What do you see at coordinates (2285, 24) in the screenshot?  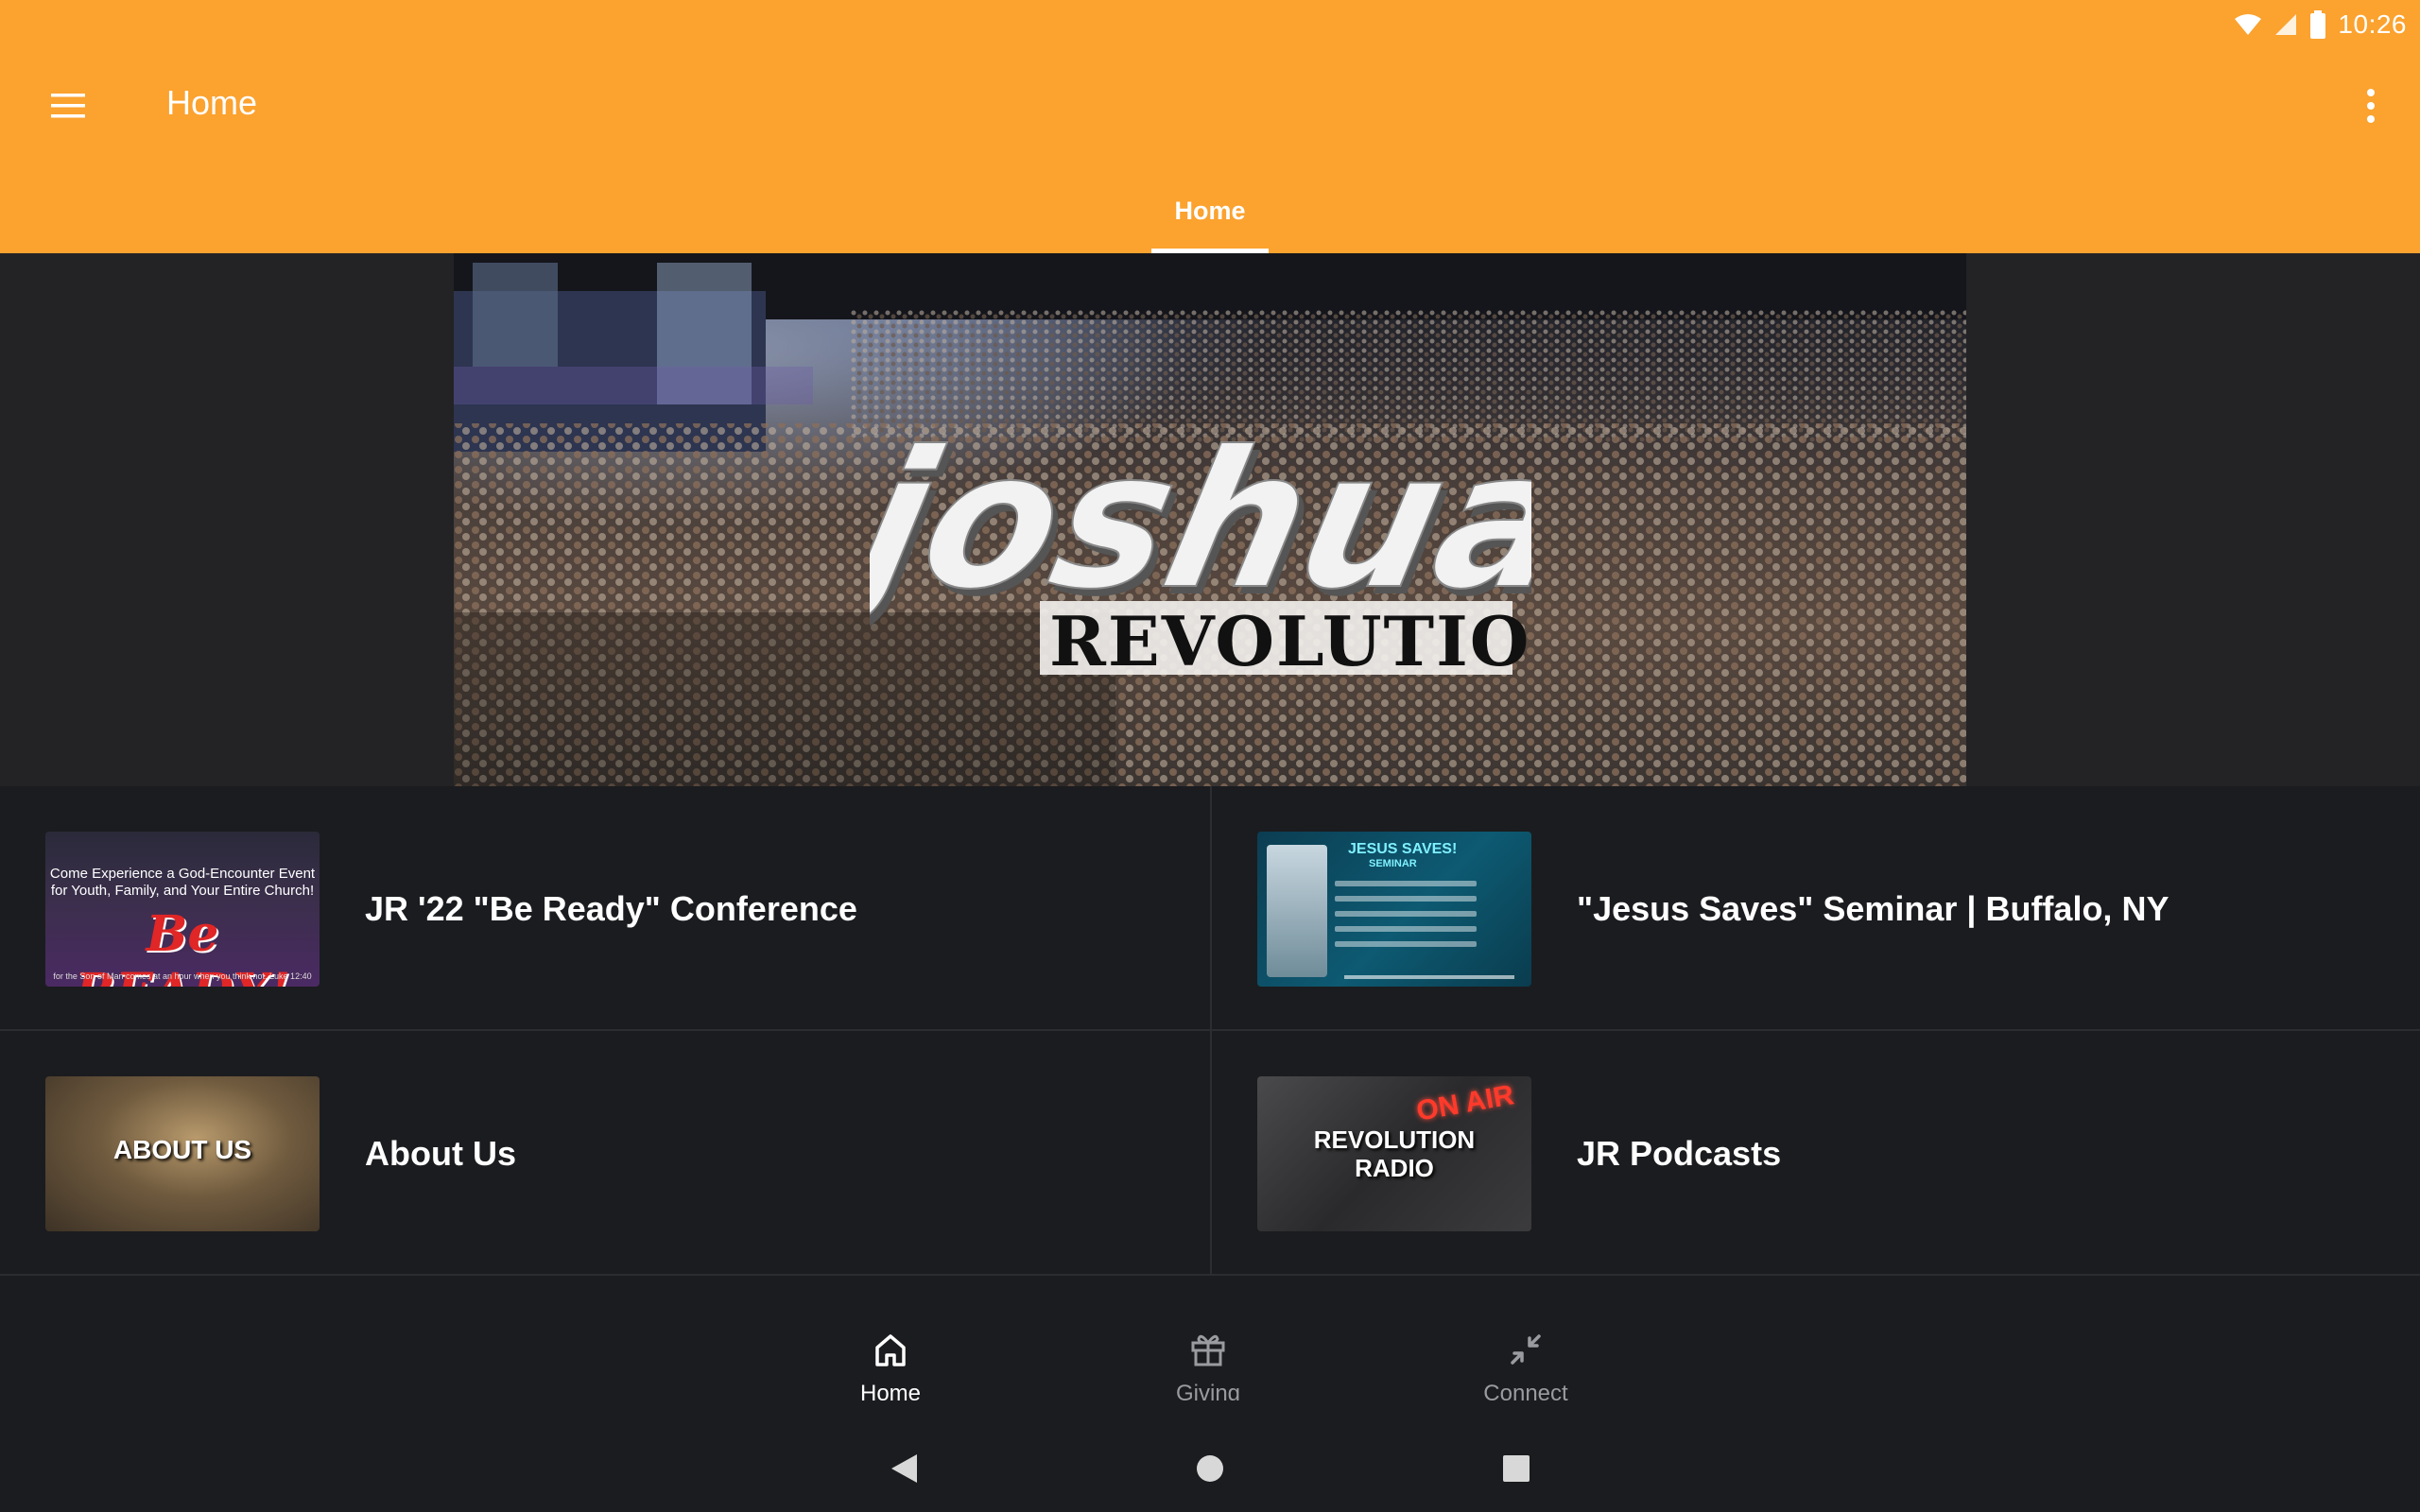 I see `cellular-signal-icon` at bounding box center [2285, 24].